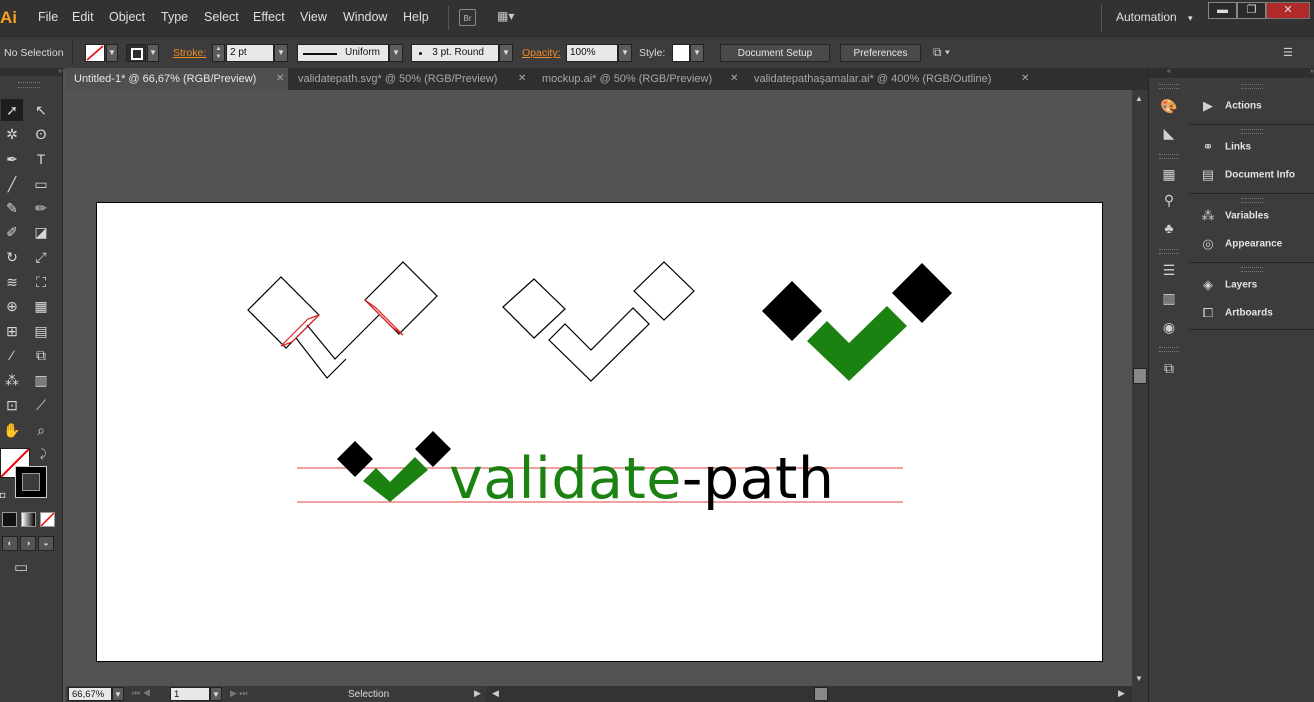 The height and width of the screenshot is (702, 1314). Describe the element at coordinates (41, 208) in the screenshot. I see `pencil-tool-icon: ✏` at that location.